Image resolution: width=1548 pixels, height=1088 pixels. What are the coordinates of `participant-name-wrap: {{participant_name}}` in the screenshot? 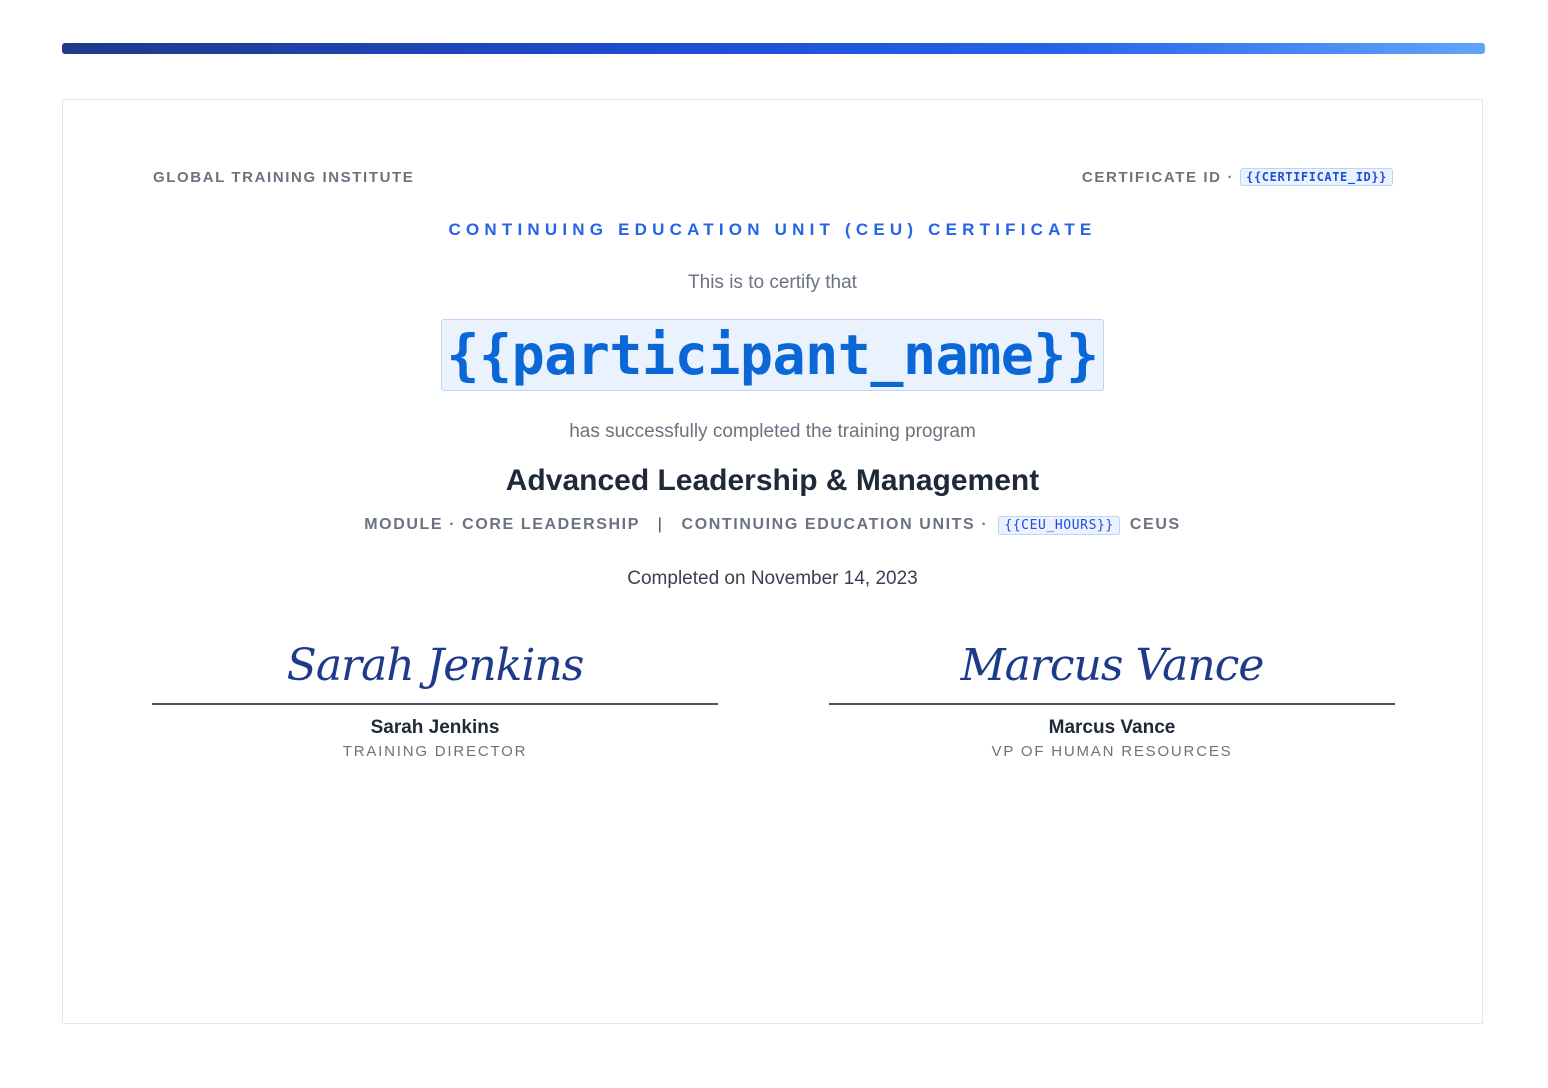 It's located at (772, 355).